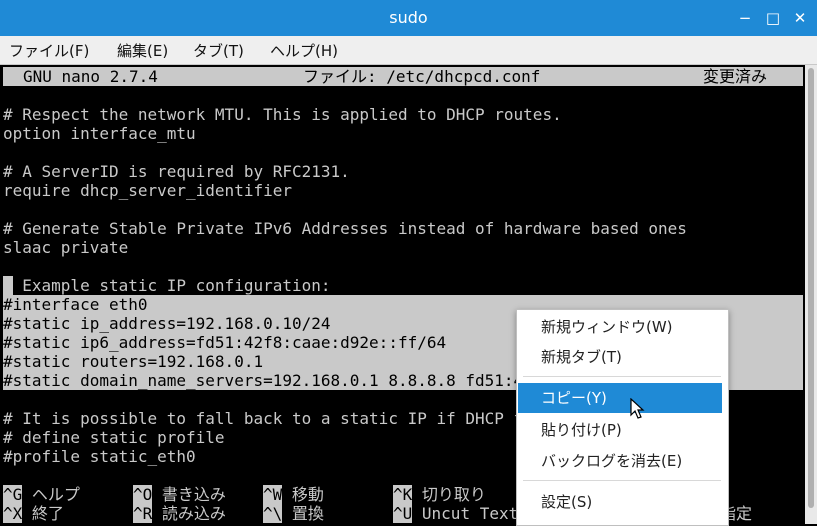  I want to click on shortcut-cut: ^K 切り取り, so click(439, 494).